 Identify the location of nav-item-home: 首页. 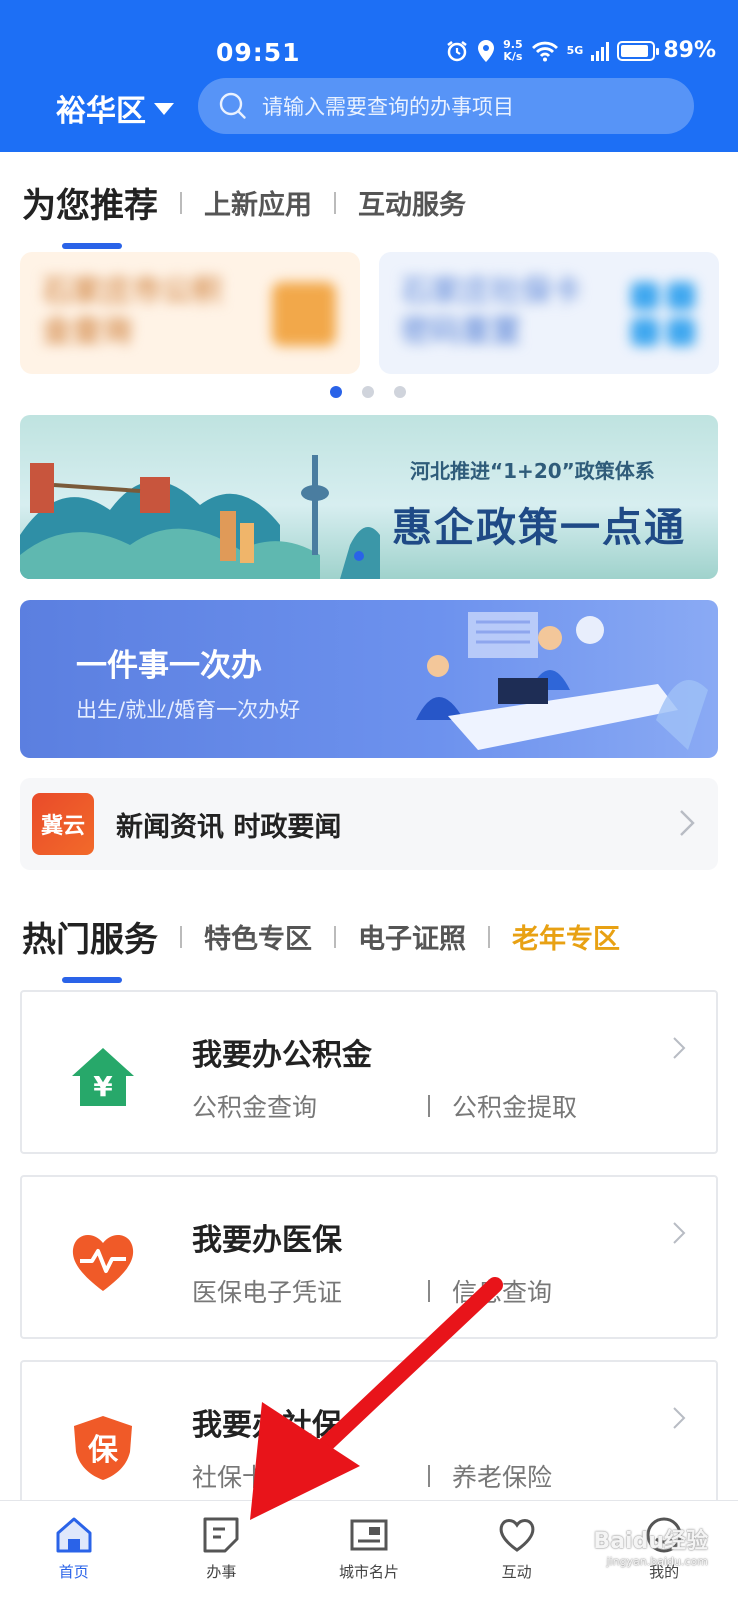
(74, 1550).